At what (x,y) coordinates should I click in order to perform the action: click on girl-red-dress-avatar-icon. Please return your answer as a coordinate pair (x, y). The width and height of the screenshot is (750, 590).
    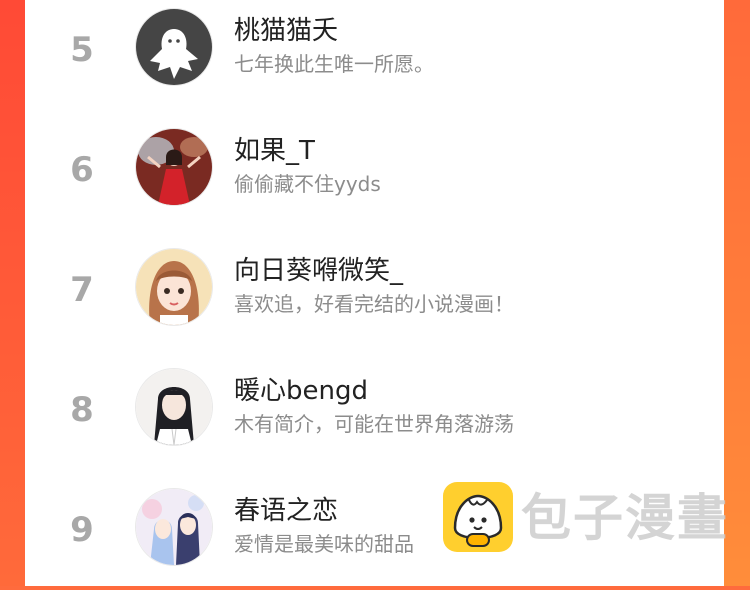
    Looking at the image, I should click on (174, 167).